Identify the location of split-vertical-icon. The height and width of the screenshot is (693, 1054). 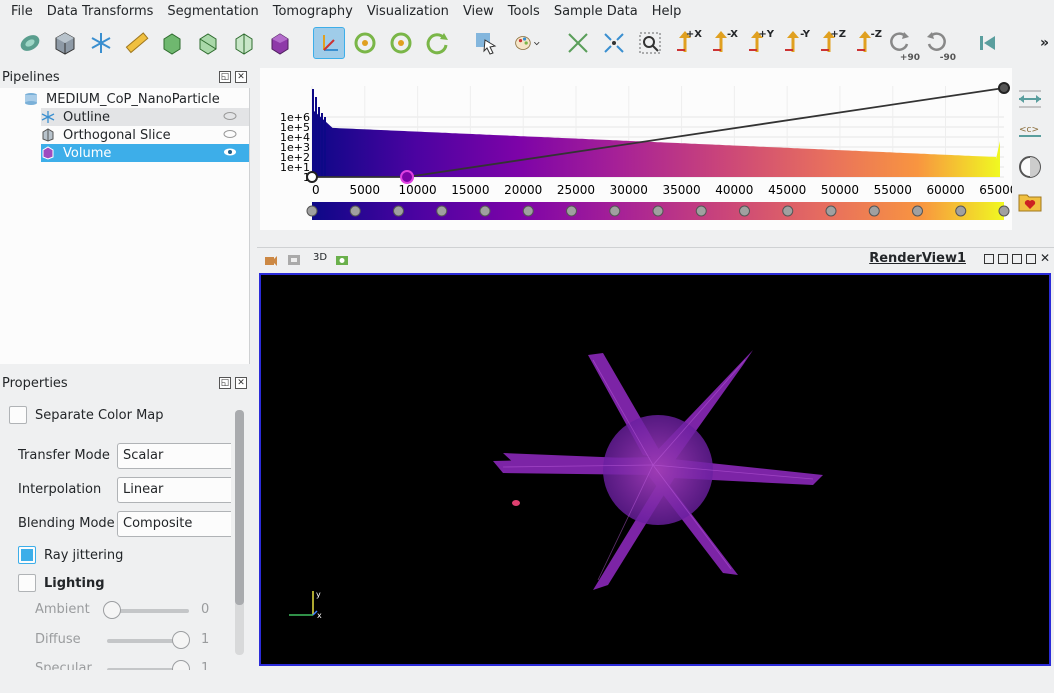
(1003, 259).